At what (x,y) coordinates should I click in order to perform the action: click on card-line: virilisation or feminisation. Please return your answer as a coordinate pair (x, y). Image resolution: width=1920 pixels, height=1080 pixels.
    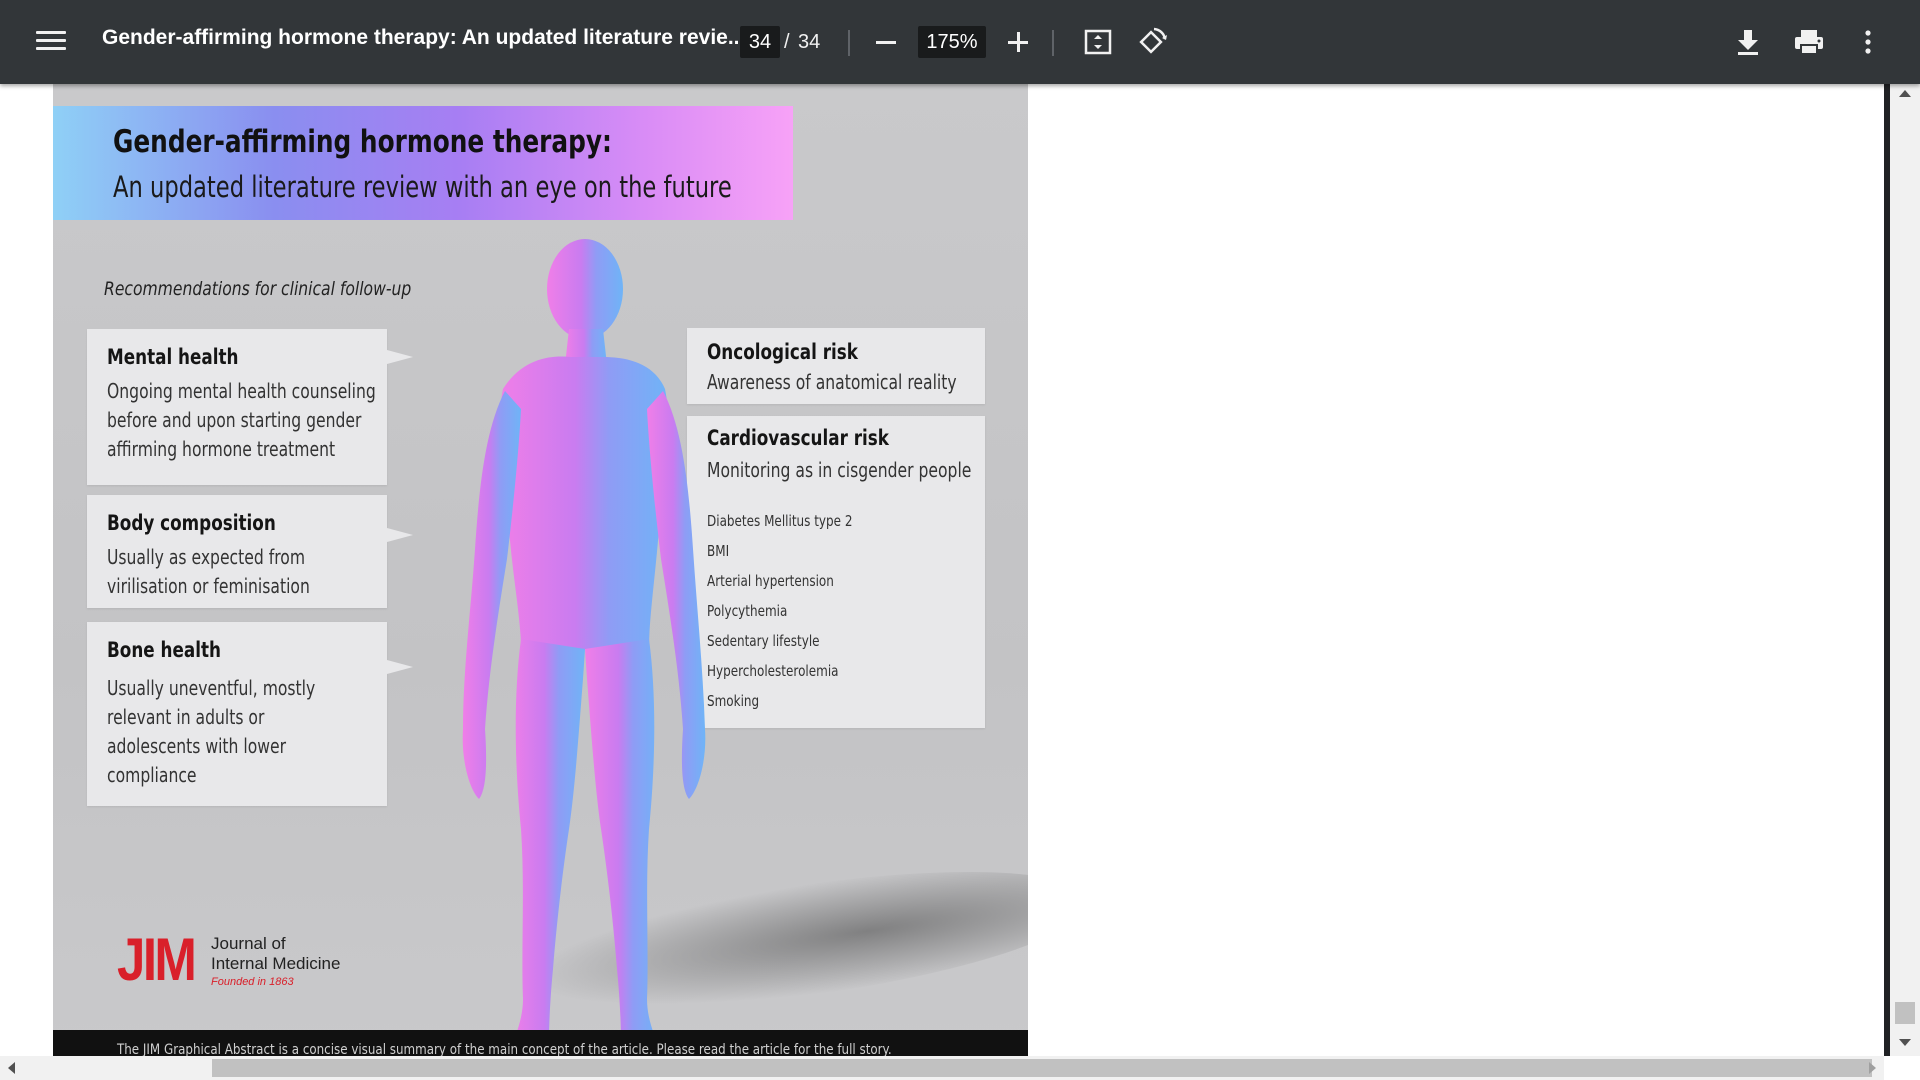
    Looking at the image, I should click on (208, 586).